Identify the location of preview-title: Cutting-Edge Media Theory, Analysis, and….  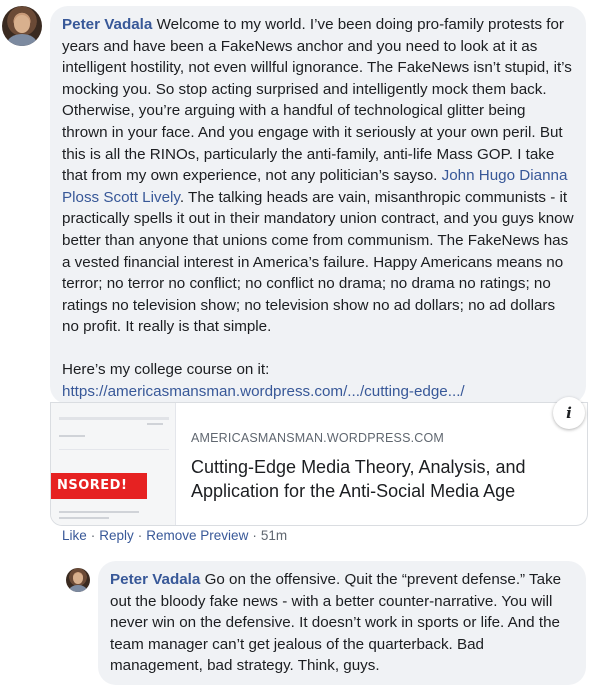
(381, 479).